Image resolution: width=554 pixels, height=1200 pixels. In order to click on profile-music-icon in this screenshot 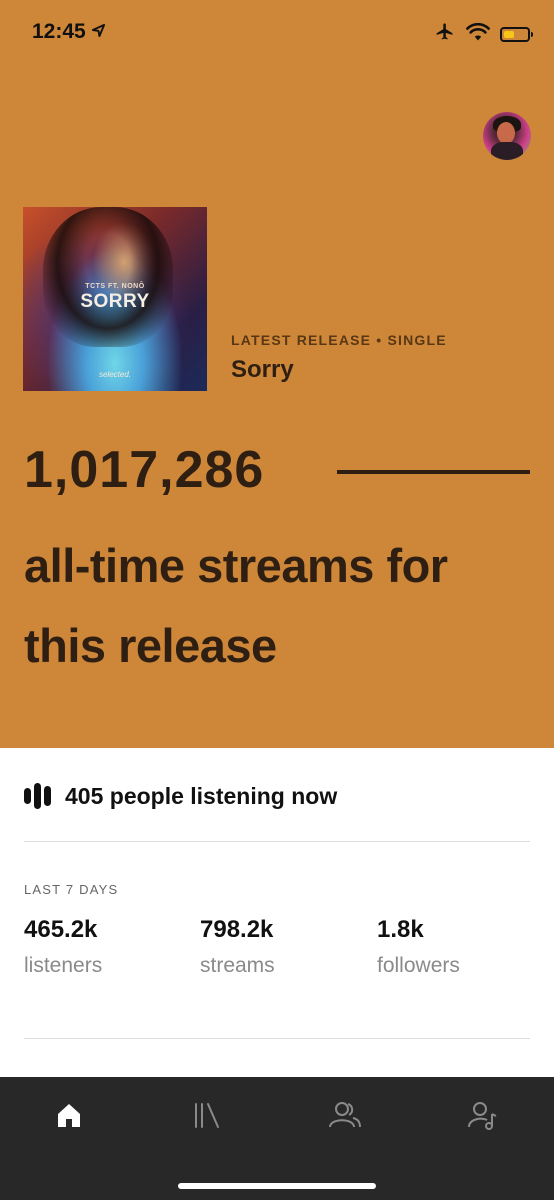, I will do `click(483, 1117)`.